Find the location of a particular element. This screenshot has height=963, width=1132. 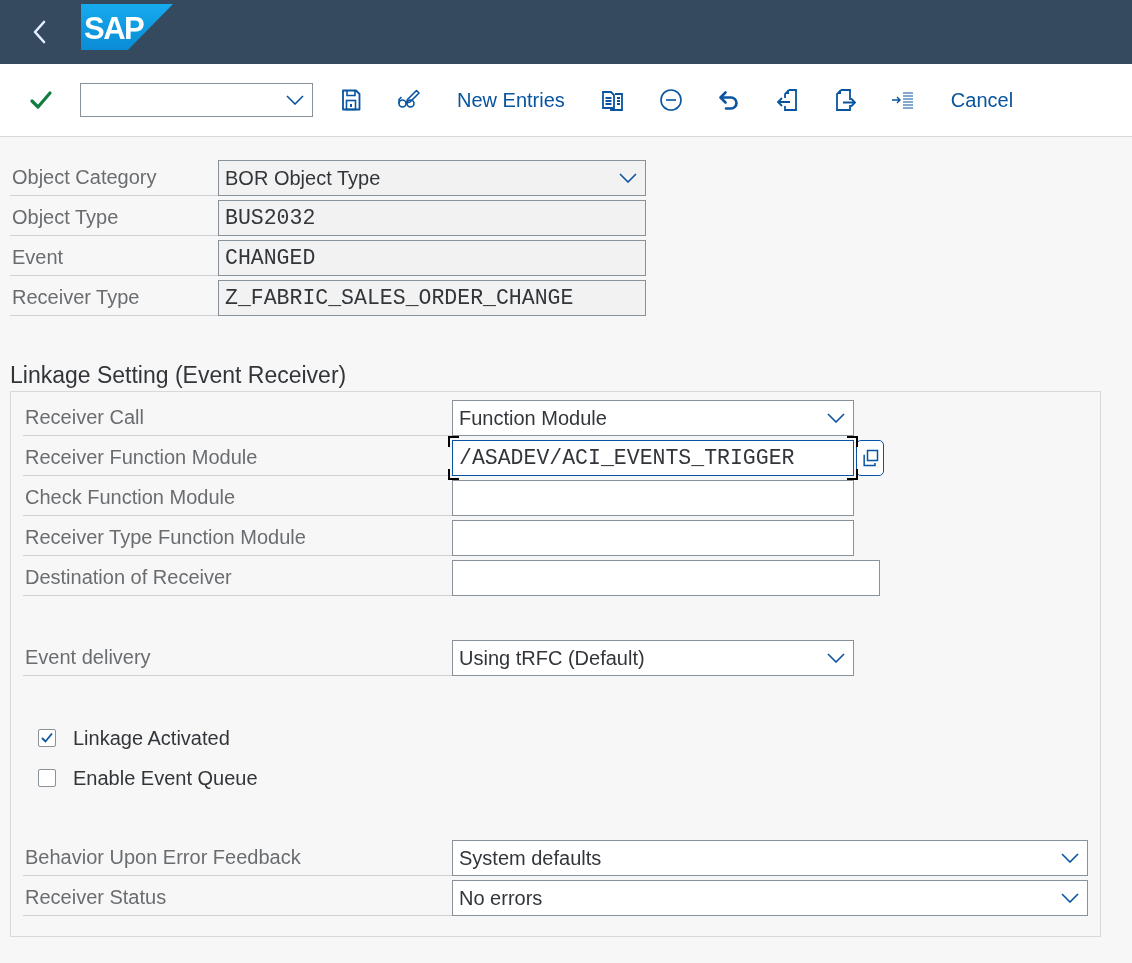

field-label: Behavior Upon Error Feedback is located at coordinates (237, 858).